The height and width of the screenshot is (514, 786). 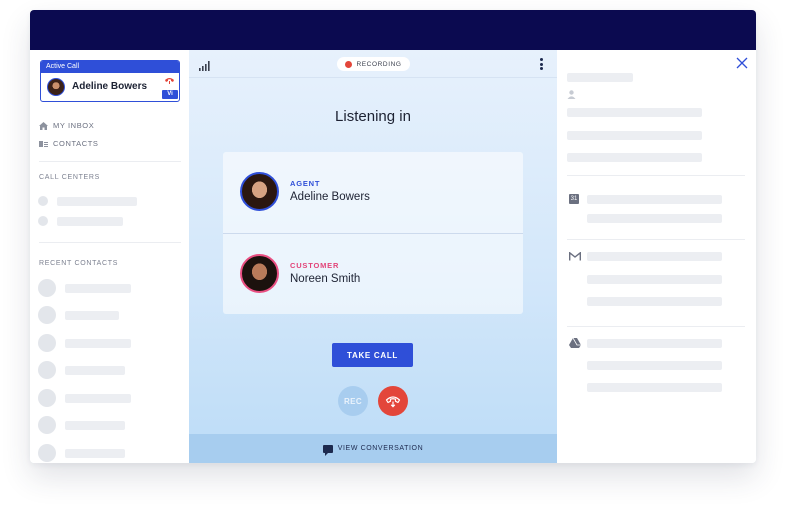 I want to click on close-icon, so click(x=742, y=63).